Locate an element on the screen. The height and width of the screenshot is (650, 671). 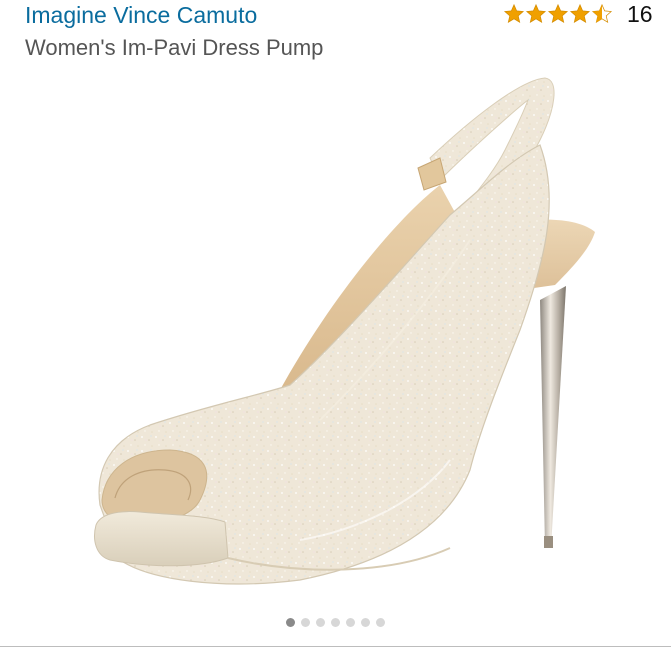
carousel-indicator is located at coordinates (335, 622).